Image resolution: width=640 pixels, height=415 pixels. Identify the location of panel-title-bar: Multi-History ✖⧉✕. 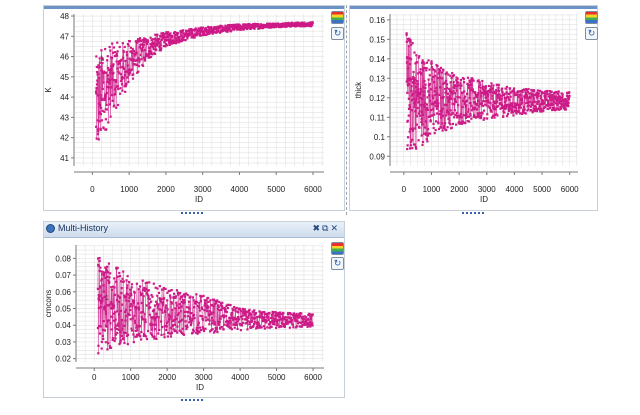
(194, 230).